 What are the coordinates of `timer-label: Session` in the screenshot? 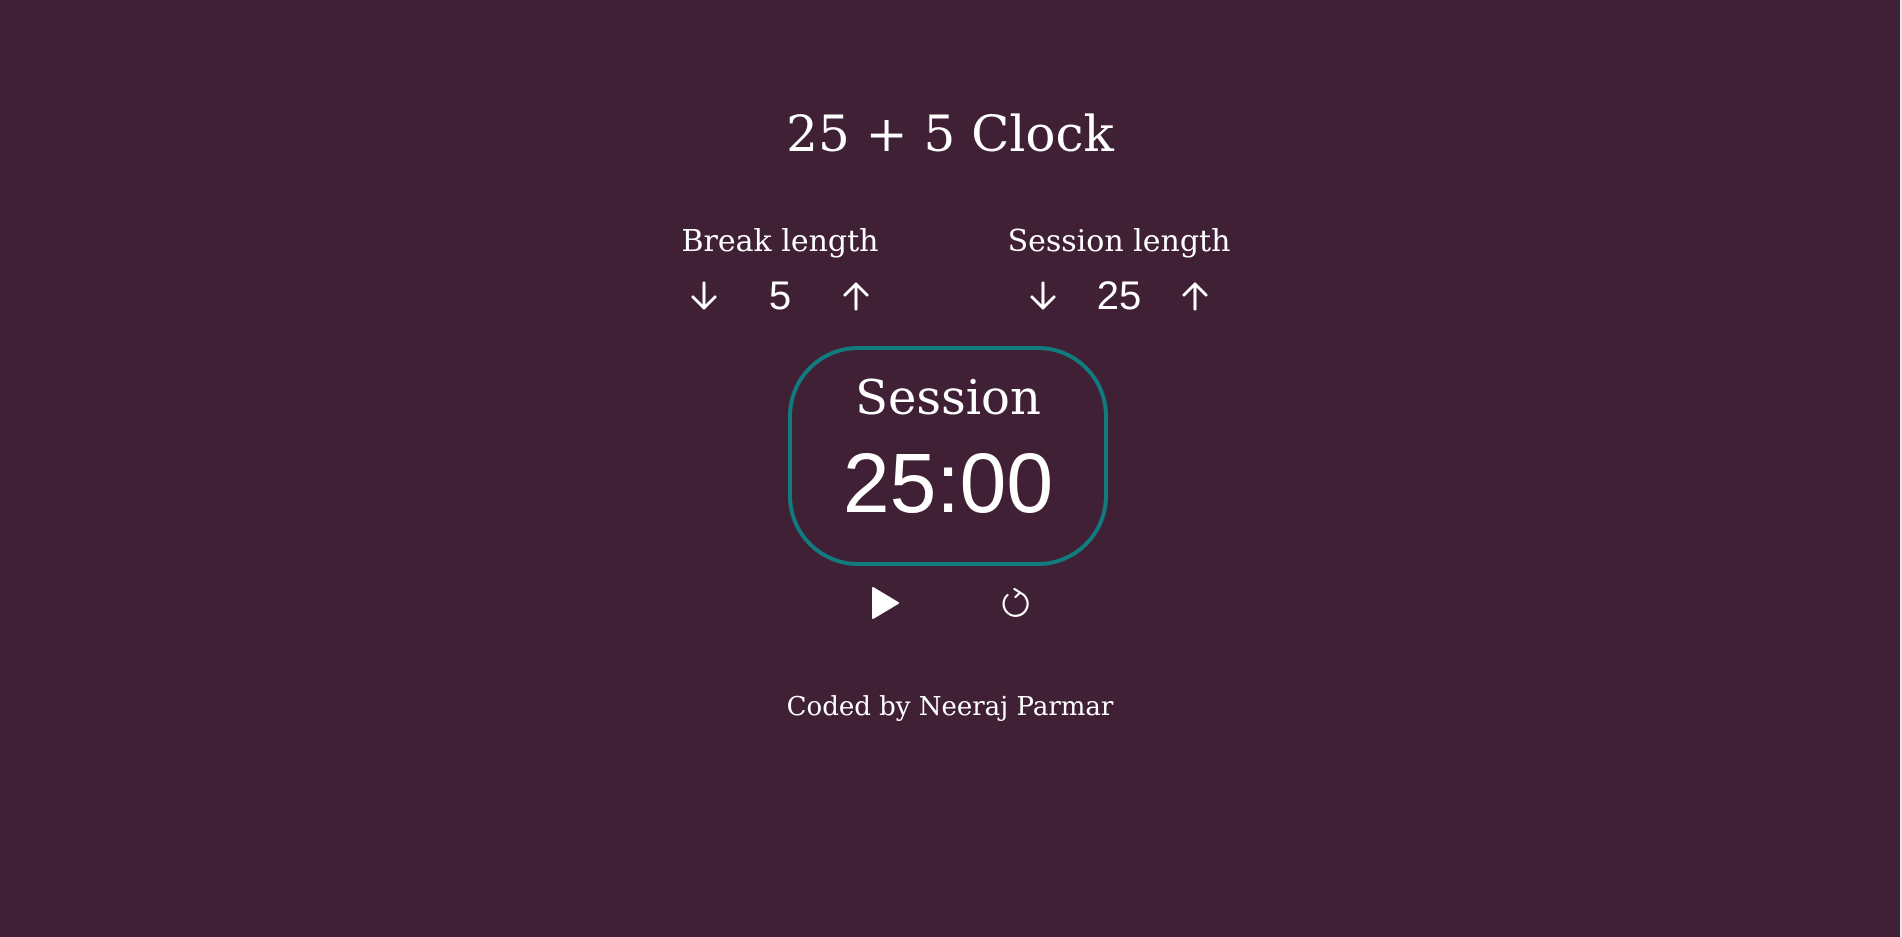 It's located at (948, 398).